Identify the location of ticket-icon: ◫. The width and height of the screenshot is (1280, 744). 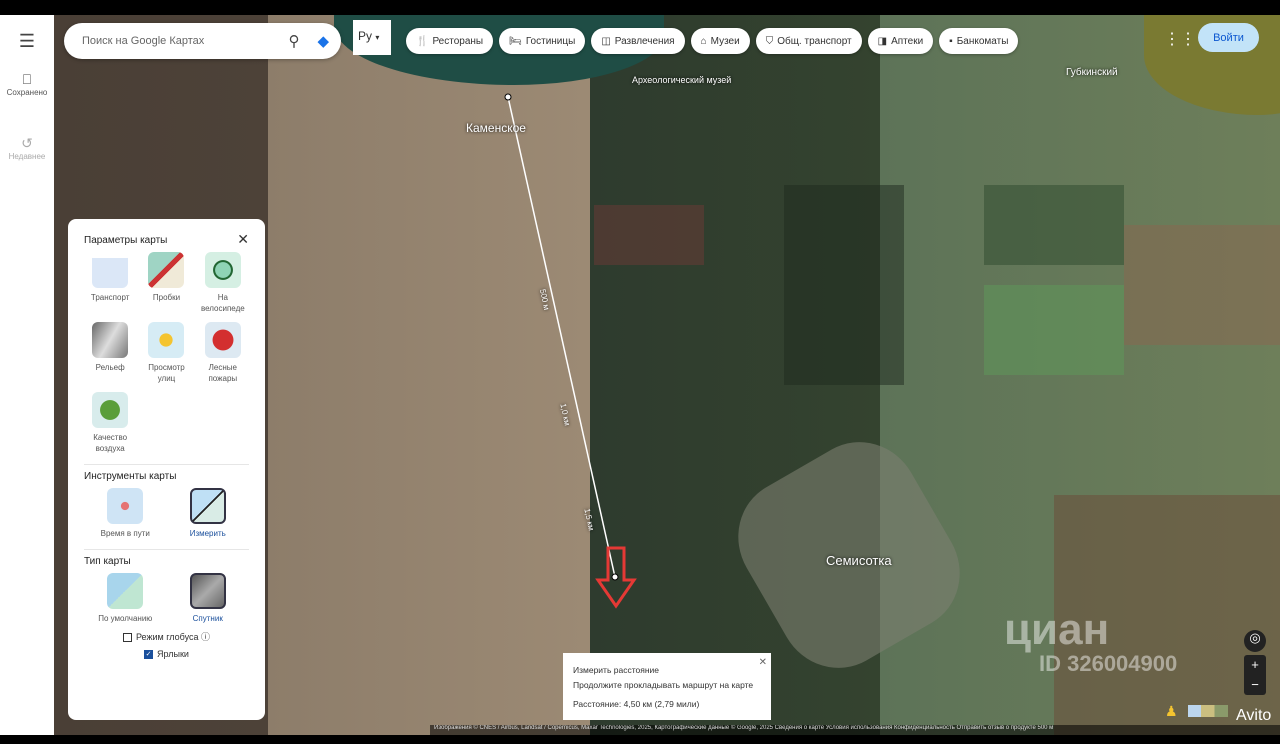
(606, 41).